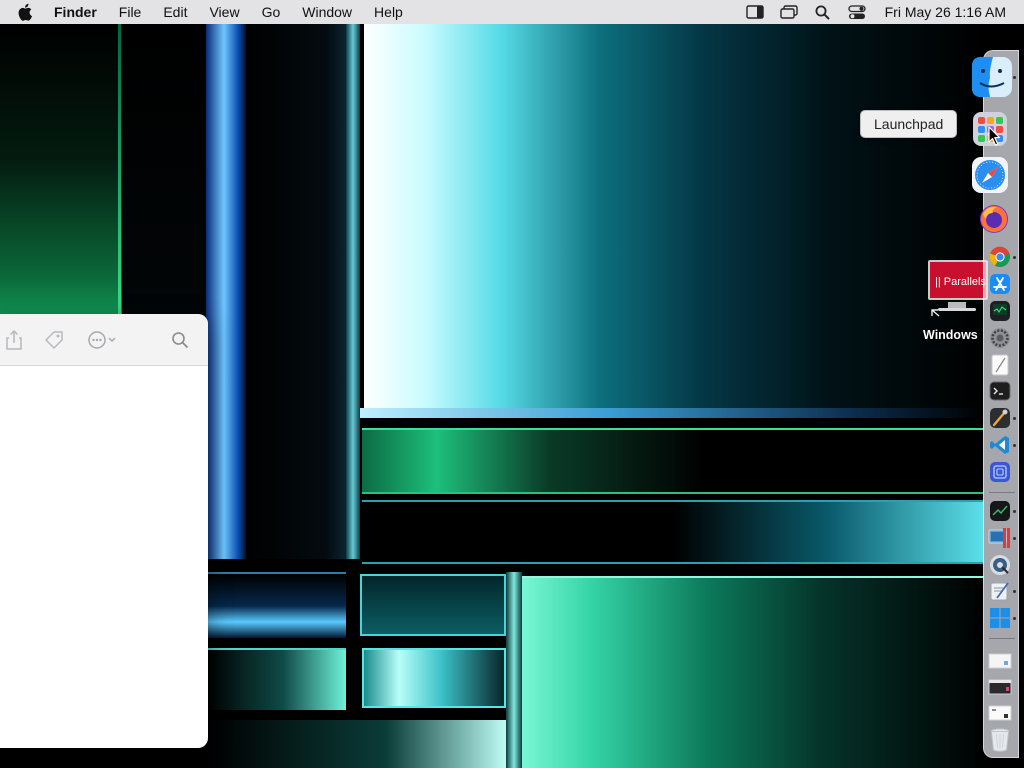  Describe the element at coordinates (104, 557) in the screenshot. I see `finder-content-area` at that location.